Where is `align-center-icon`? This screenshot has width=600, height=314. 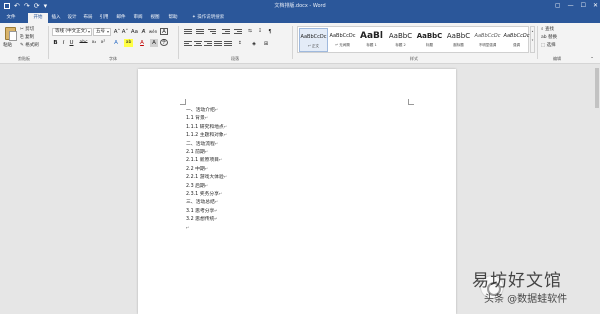 align-center-icon is located at coordinates (198, 44).